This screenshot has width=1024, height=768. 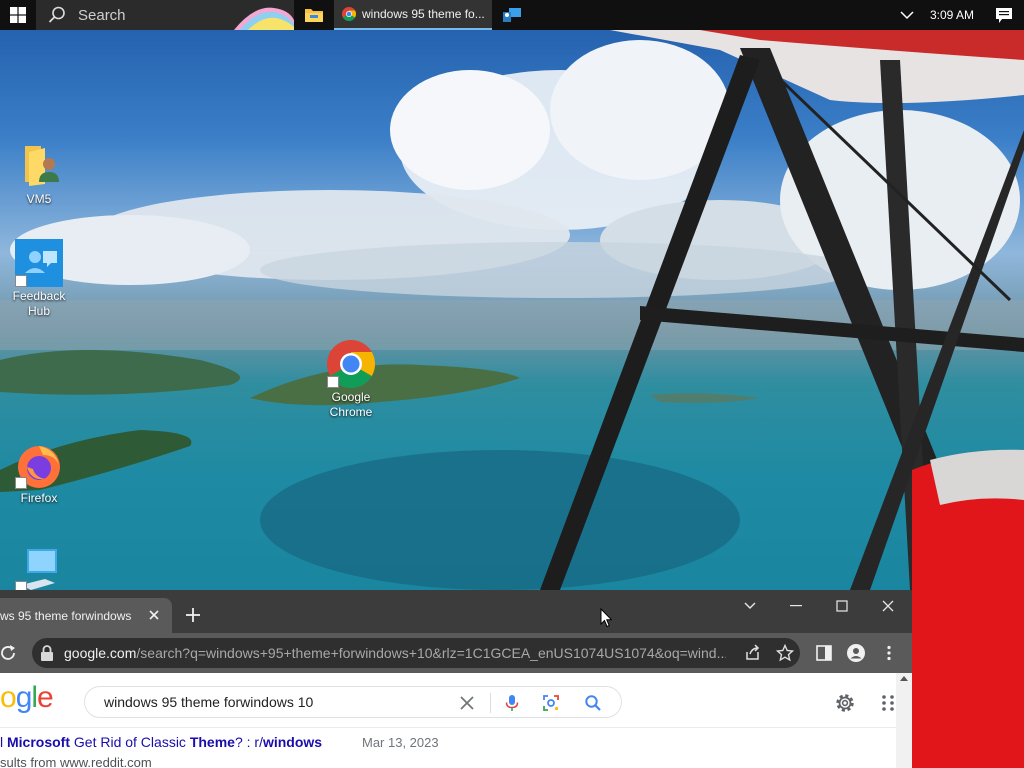 What do you see at coordinates (606, 618) in the screenshot?
I see `mouse-cursor-icon` at bounding box center [606, 618].